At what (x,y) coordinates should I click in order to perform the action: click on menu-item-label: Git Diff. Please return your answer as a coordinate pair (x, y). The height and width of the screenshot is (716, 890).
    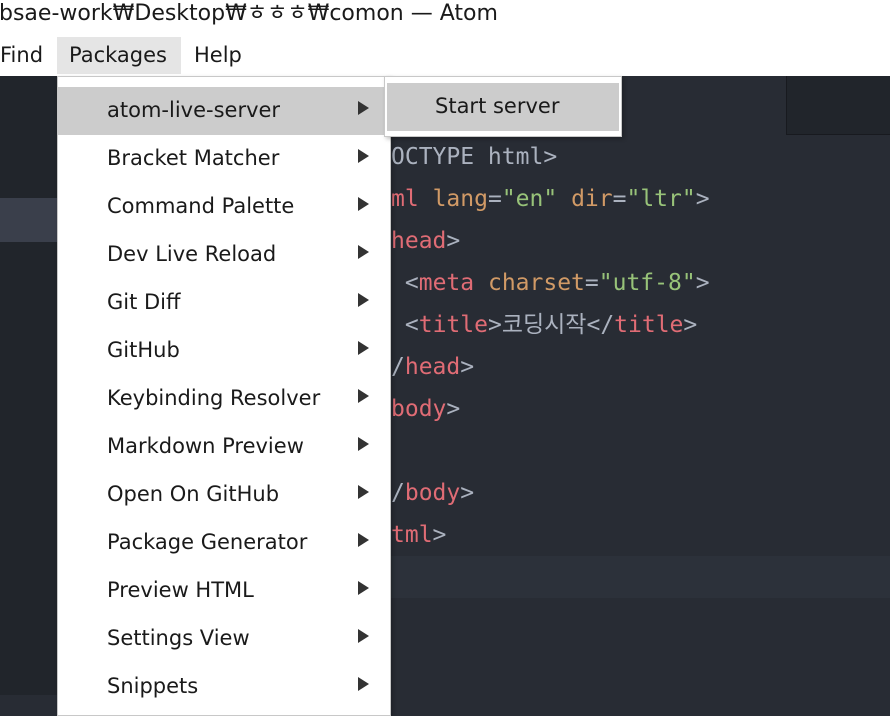
    Looking at the image, I should click on (144, 302).